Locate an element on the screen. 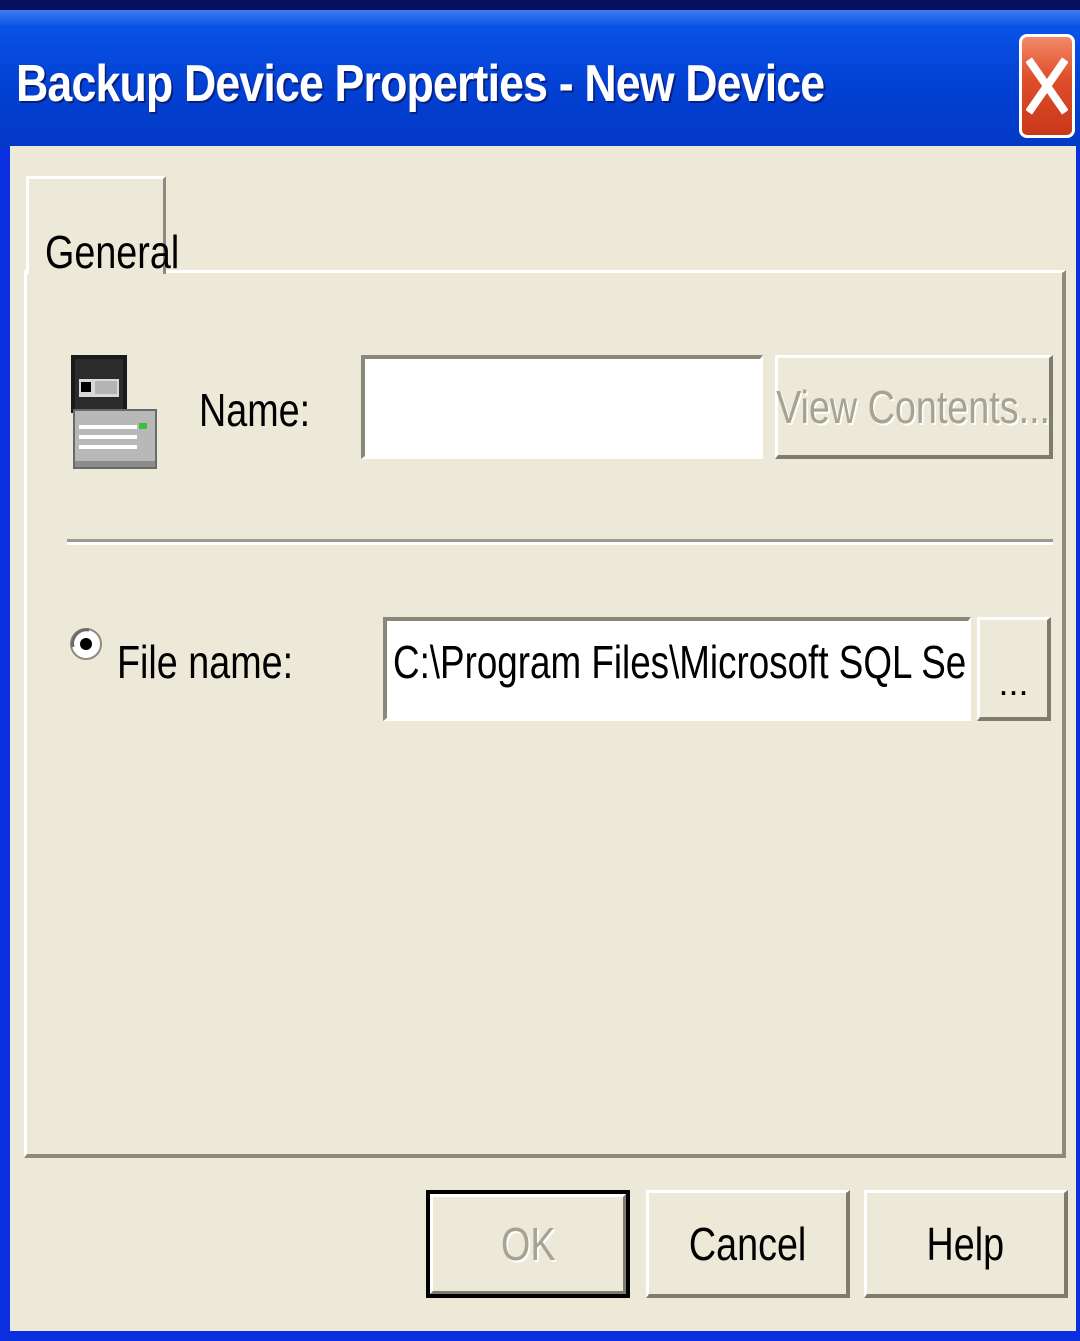 The height and width of the screenshot is (1341, 1080). ok-button: OK is located at coordinates (528, 1244).